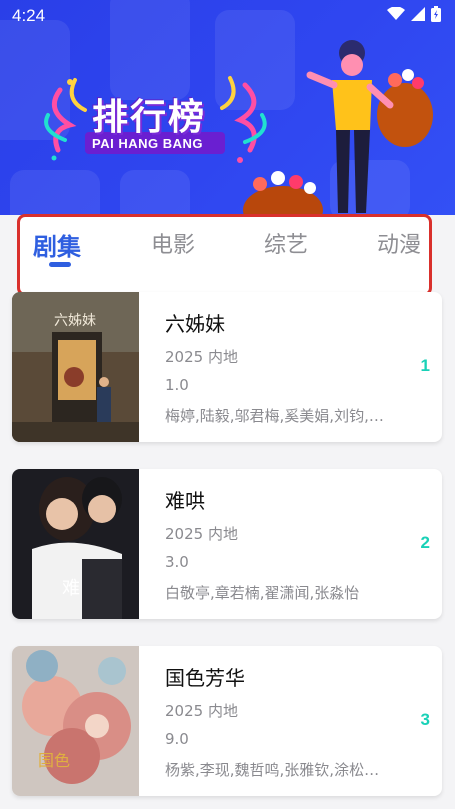 This screenshot has width=455, height=809. I want to click on status-time: 4:24, so click(29, 15).